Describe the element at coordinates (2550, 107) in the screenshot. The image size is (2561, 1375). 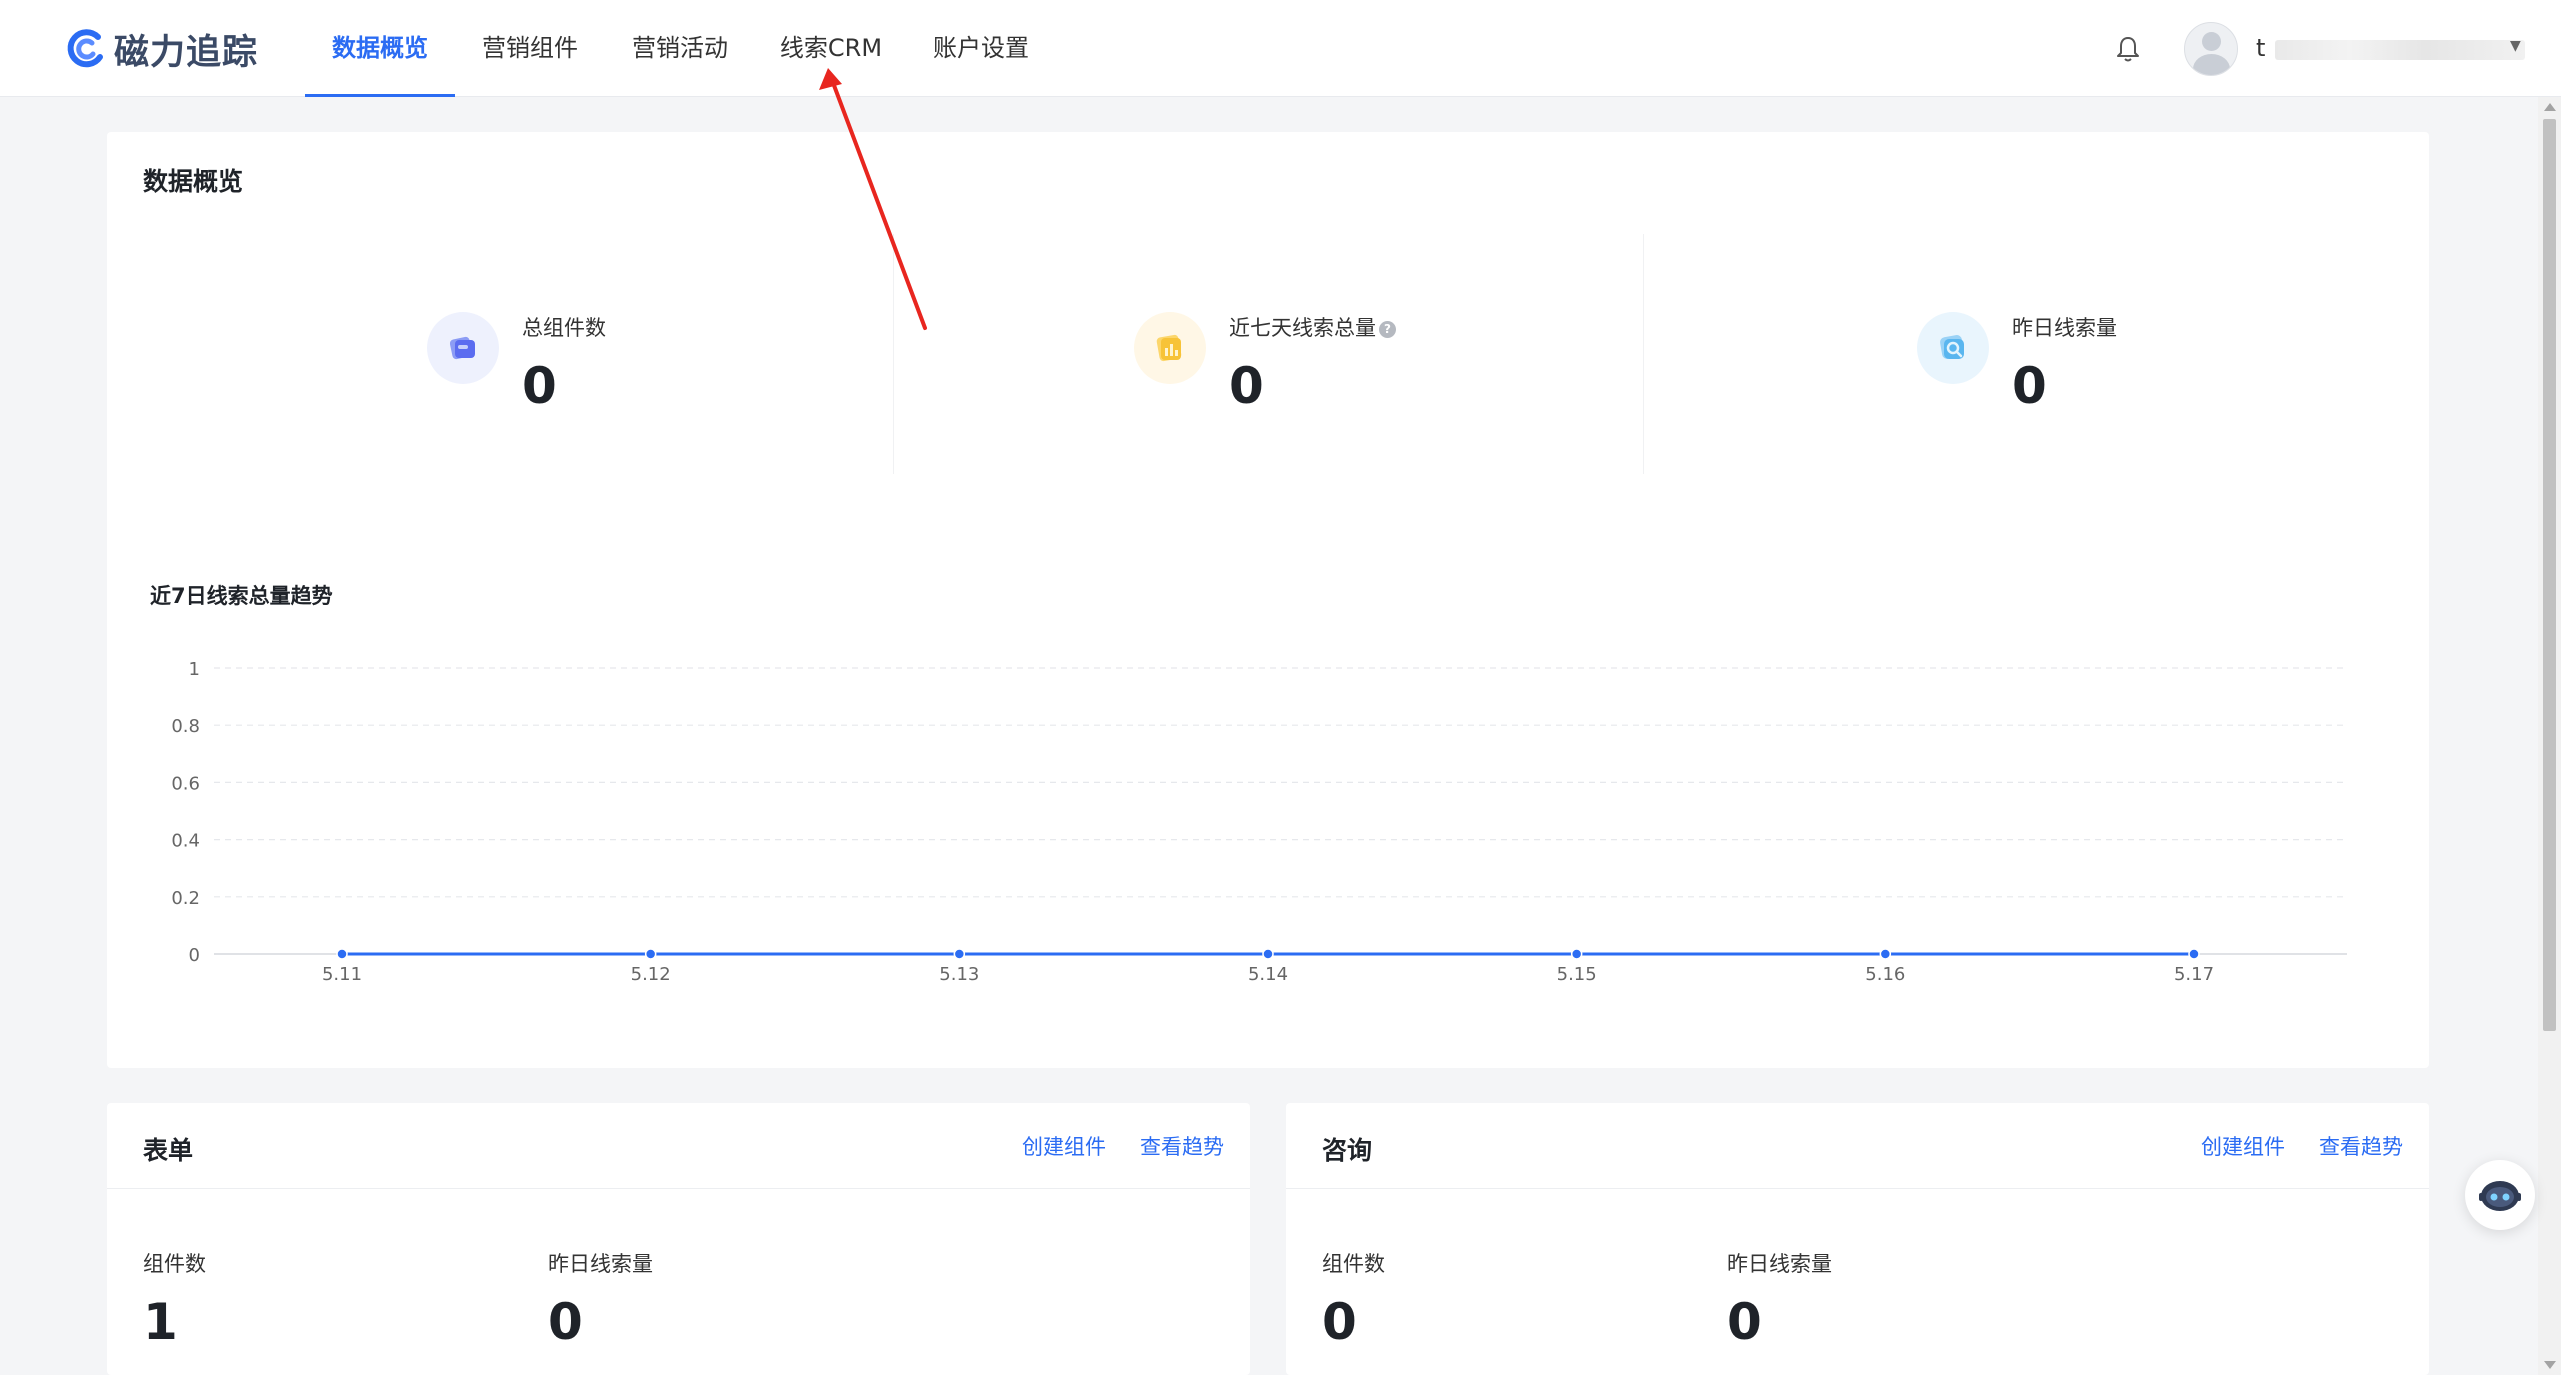
I see `scroll-up-arrow-icon` at that location.